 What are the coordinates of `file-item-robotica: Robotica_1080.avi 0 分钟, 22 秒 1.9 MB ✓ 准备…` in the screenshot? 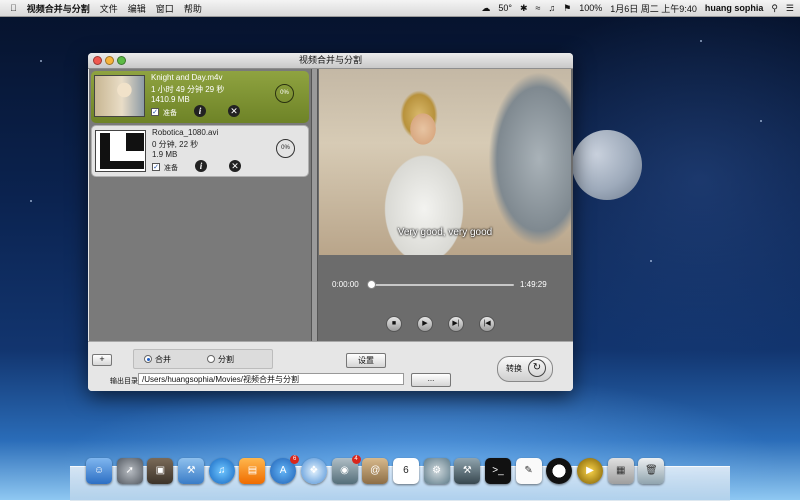 It's located at (200, 151).